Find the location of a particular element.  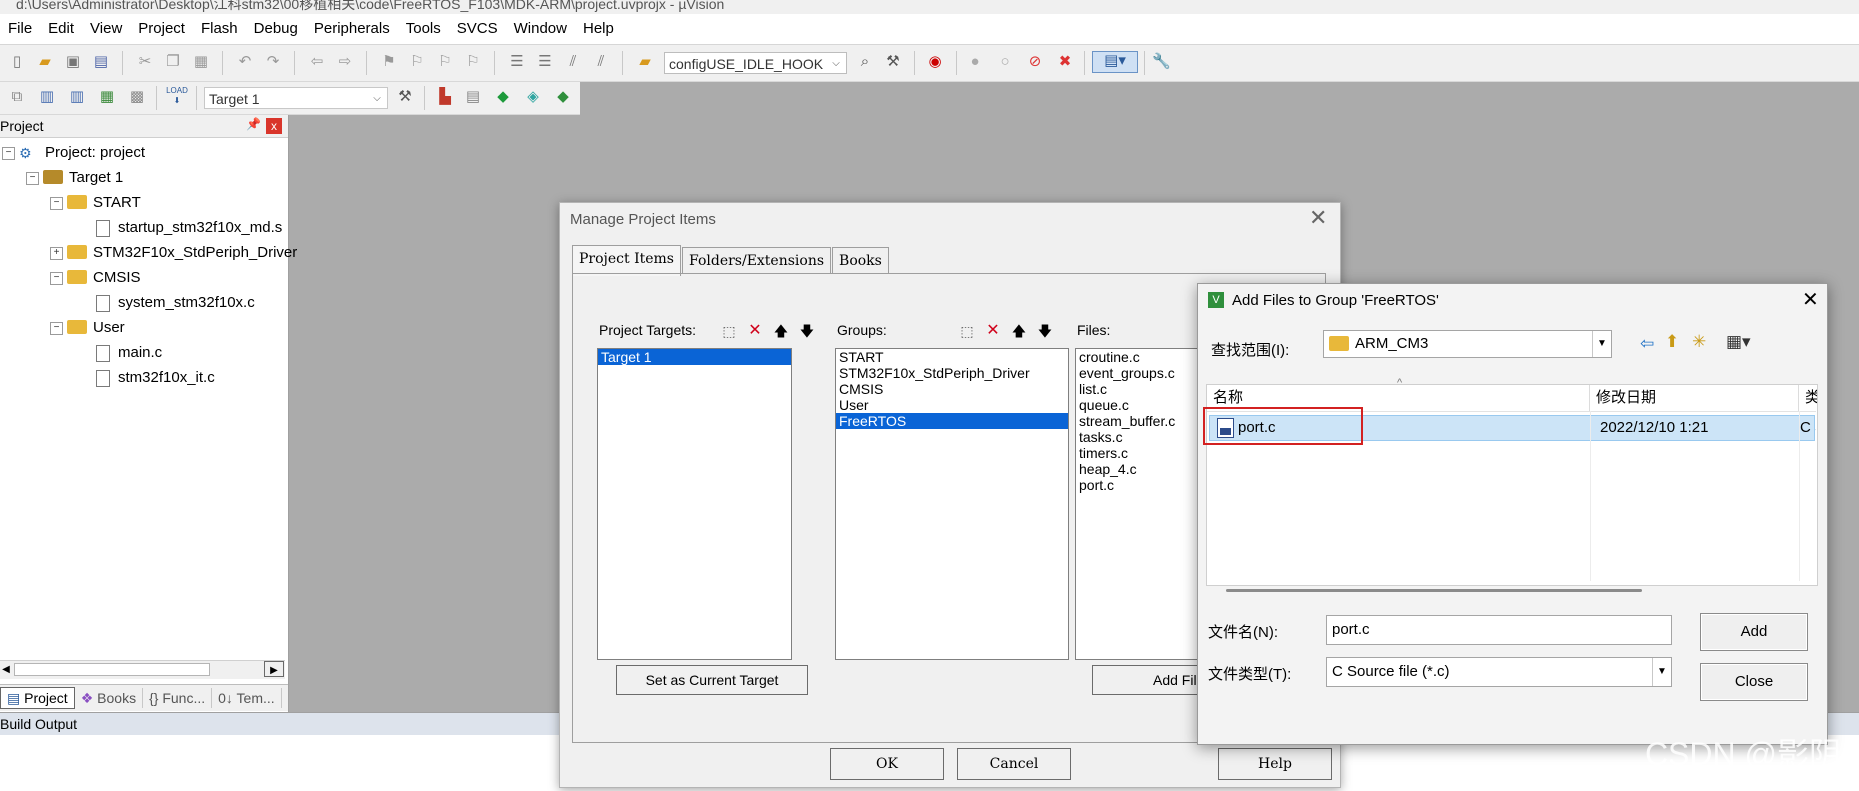

find-icon: ⌕ is located at coordinates (865, 62).